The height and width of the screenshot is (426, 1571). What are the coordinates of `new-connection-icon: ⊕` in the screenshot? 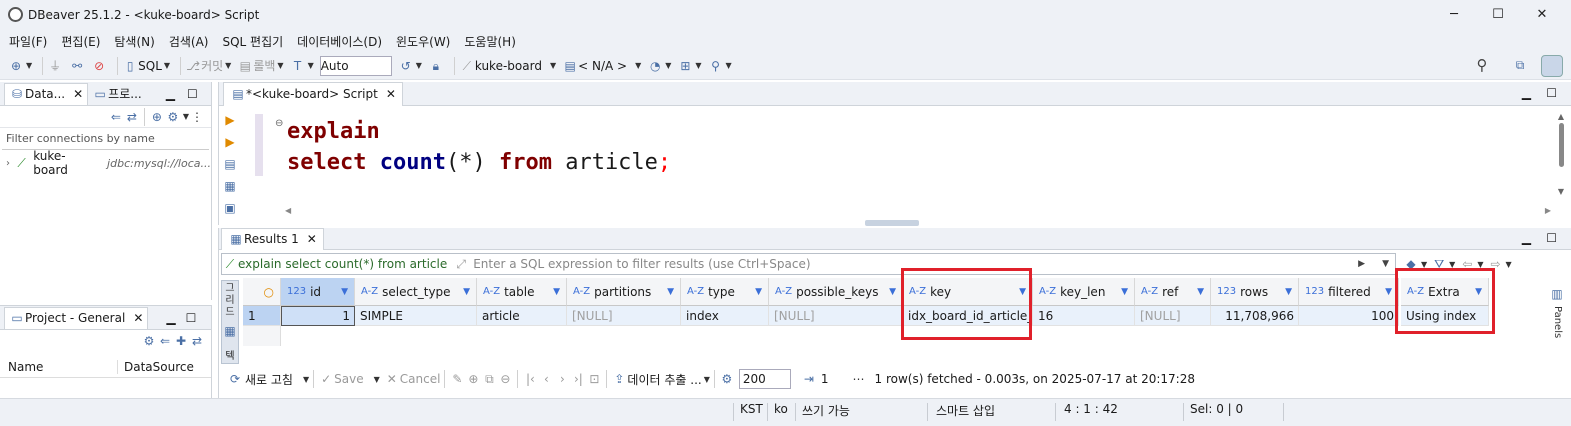 It's located at (157, 117).